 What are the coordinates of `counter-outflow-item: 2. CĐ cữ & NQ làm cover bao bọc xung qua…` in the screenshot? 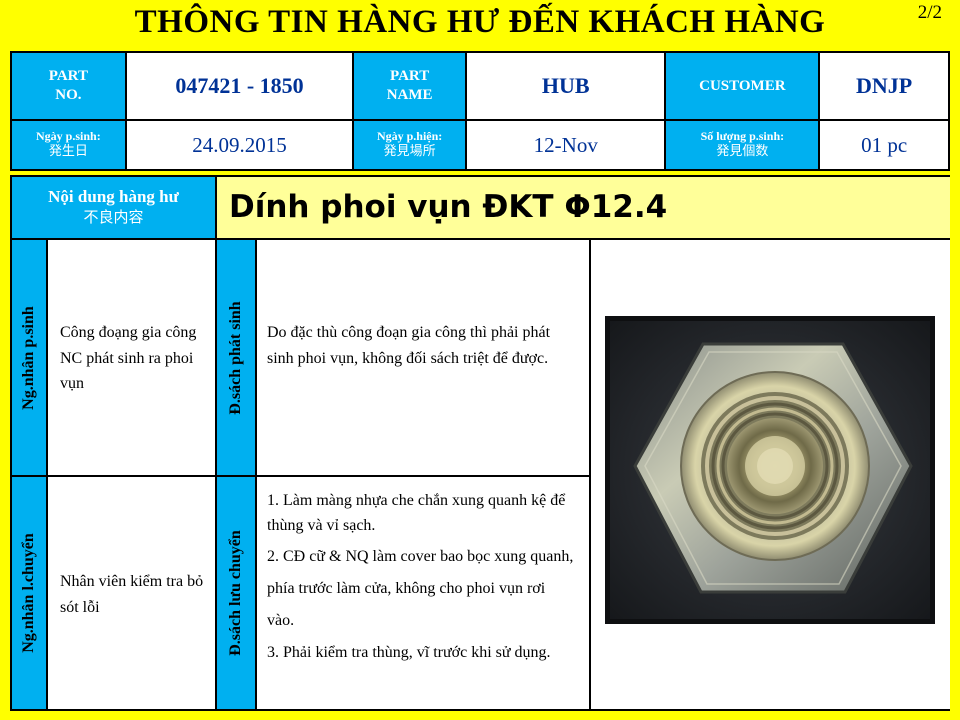 It's located at (420, 588).